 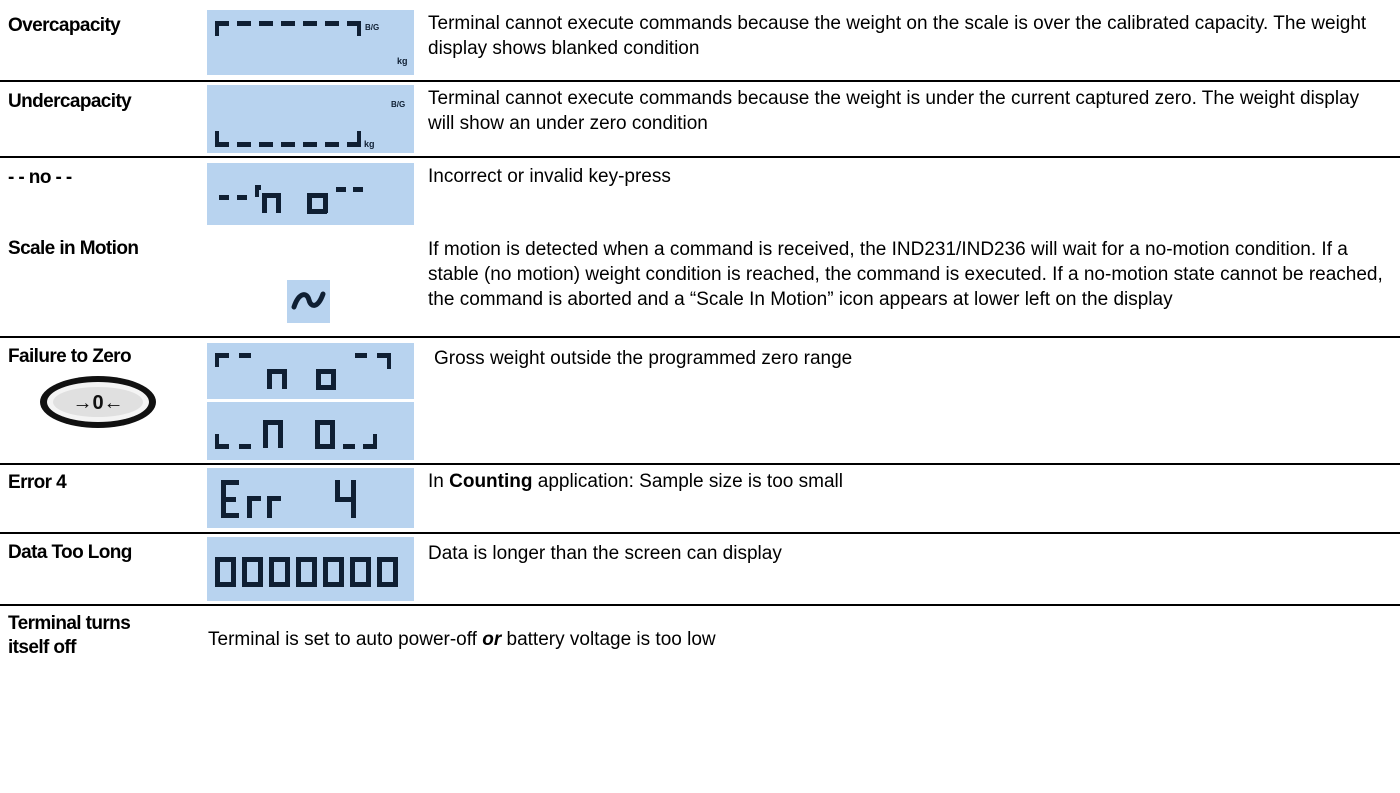 I want to click on row-label-overcapacity: Overcapacity, so click(x=64, y=25).